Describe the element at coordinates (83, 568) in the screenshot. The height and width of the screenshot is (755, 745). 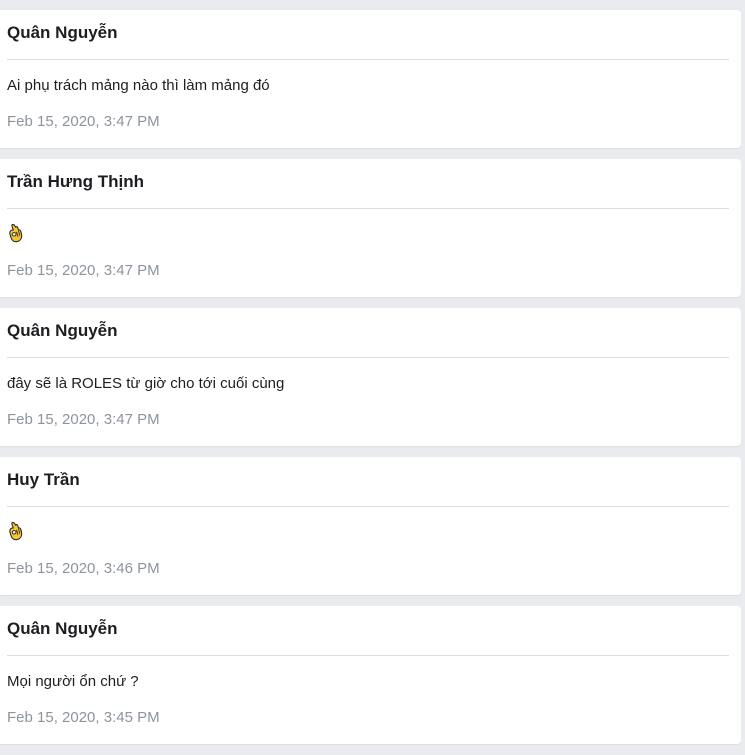
I see `timestamp: Feb 15, 2020, 3:46 PM` at that location.